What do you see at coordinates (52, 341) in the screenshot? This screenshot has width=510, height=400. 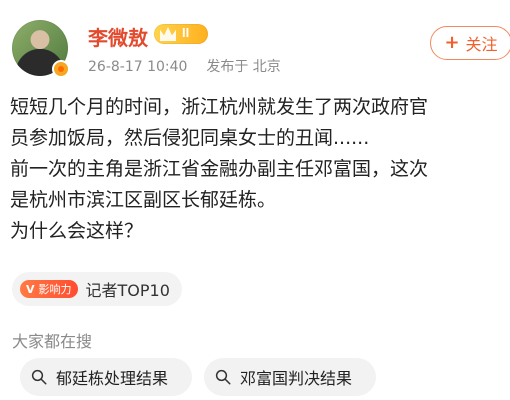 I see `hot-search-title: 大家都在搜` at bounding box center [52, 341].